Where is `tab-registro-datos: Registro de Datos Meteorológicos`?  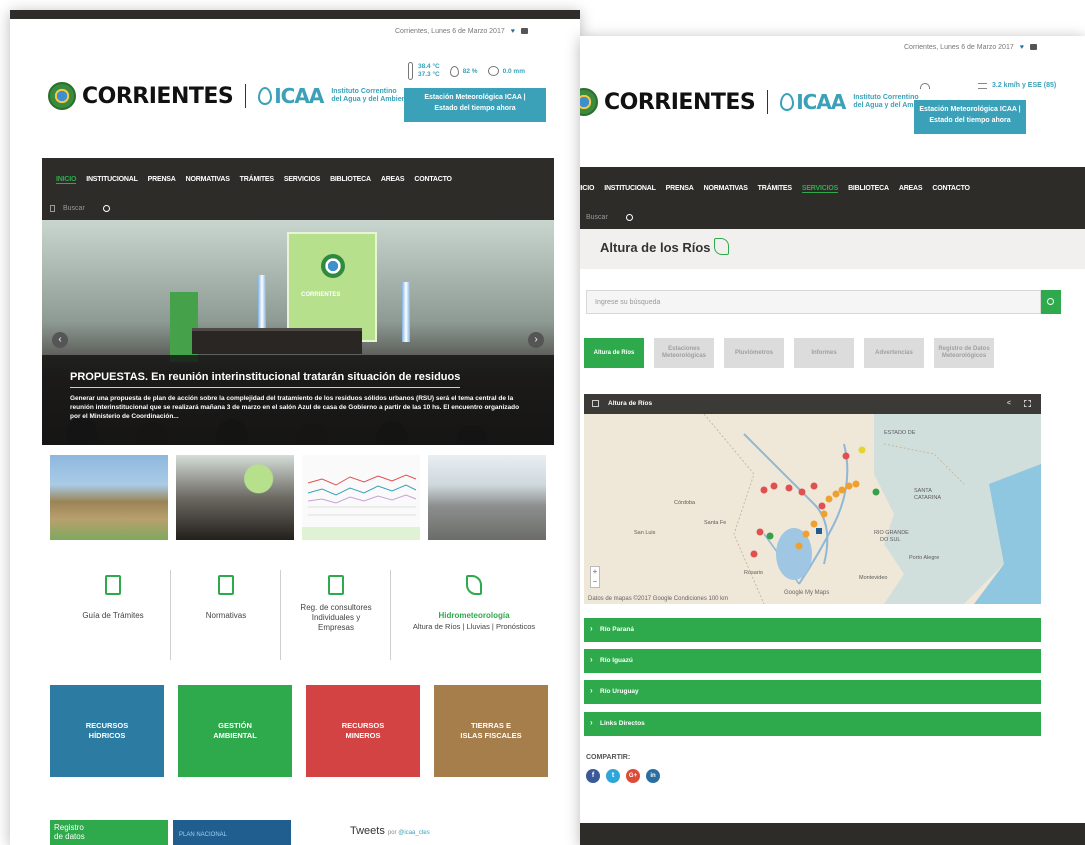 tab-registro-datos: Registro de Datos Meteorológicos is located at coordinates (964, 353).